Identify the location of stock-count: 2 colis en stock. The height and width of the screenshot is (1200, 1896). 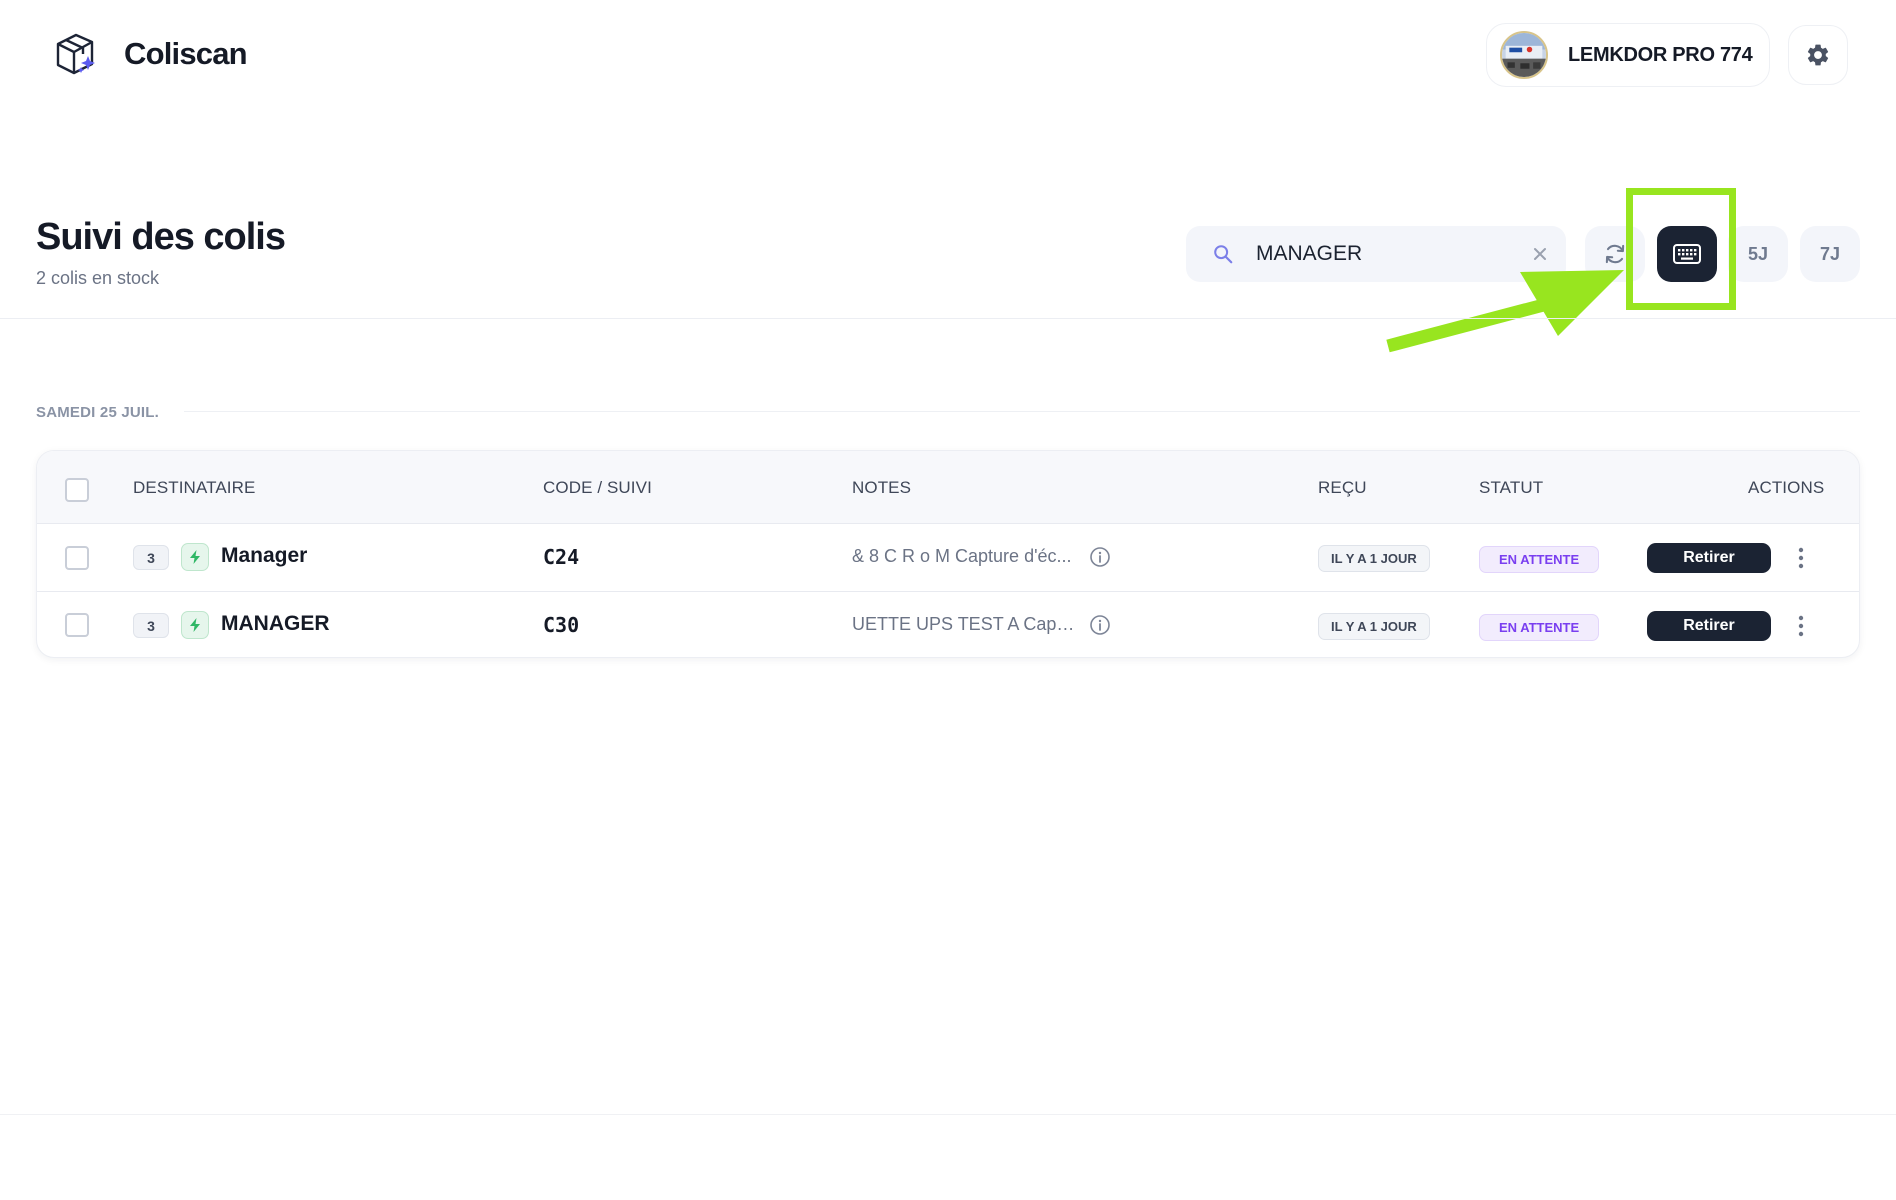
(98, 278).